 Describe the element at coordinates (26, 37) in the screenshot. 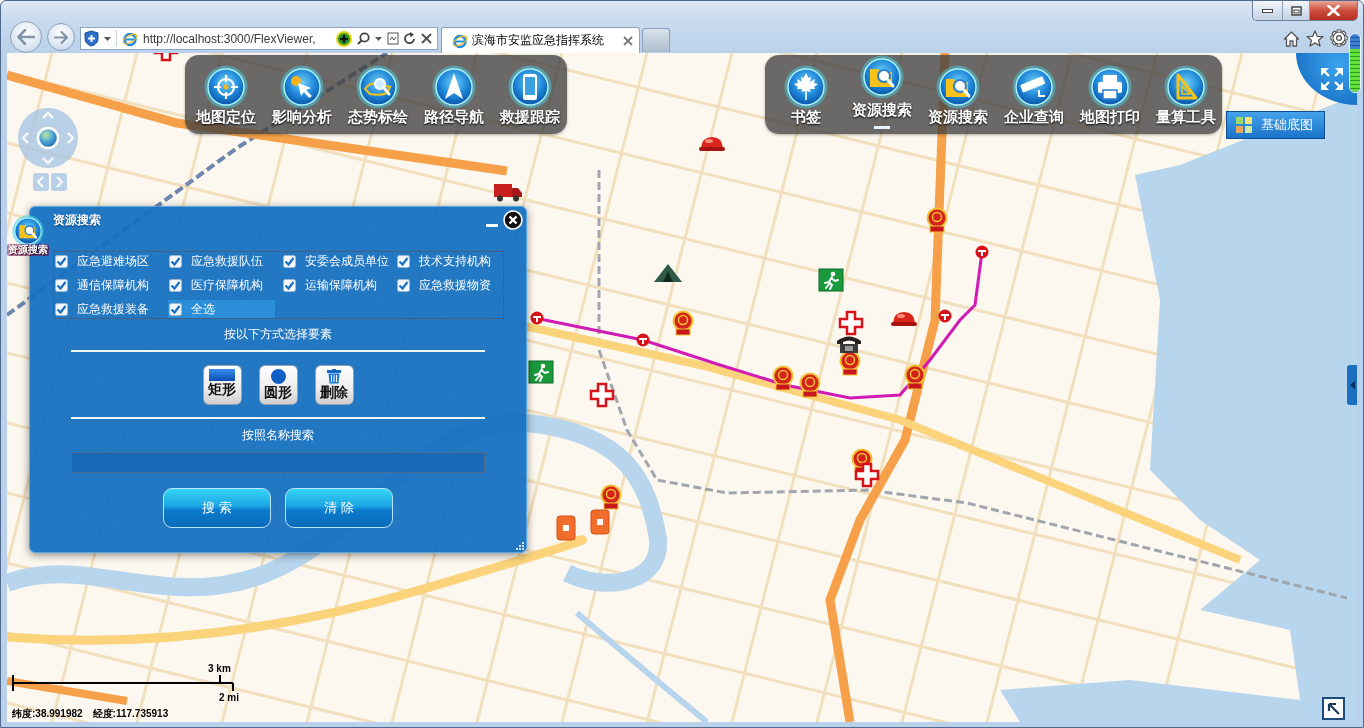

I see `back-button` at that location.